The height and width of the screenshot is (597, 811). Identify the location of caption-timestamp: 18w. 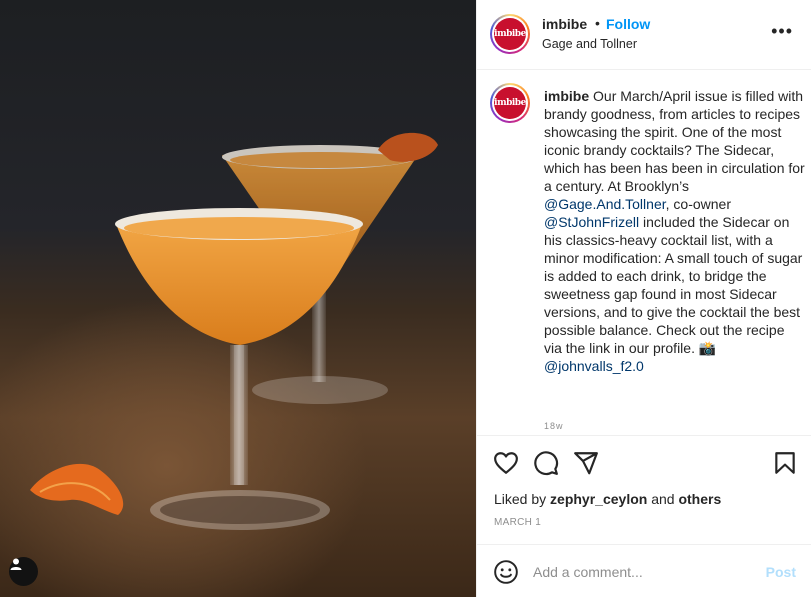
(554, 426).